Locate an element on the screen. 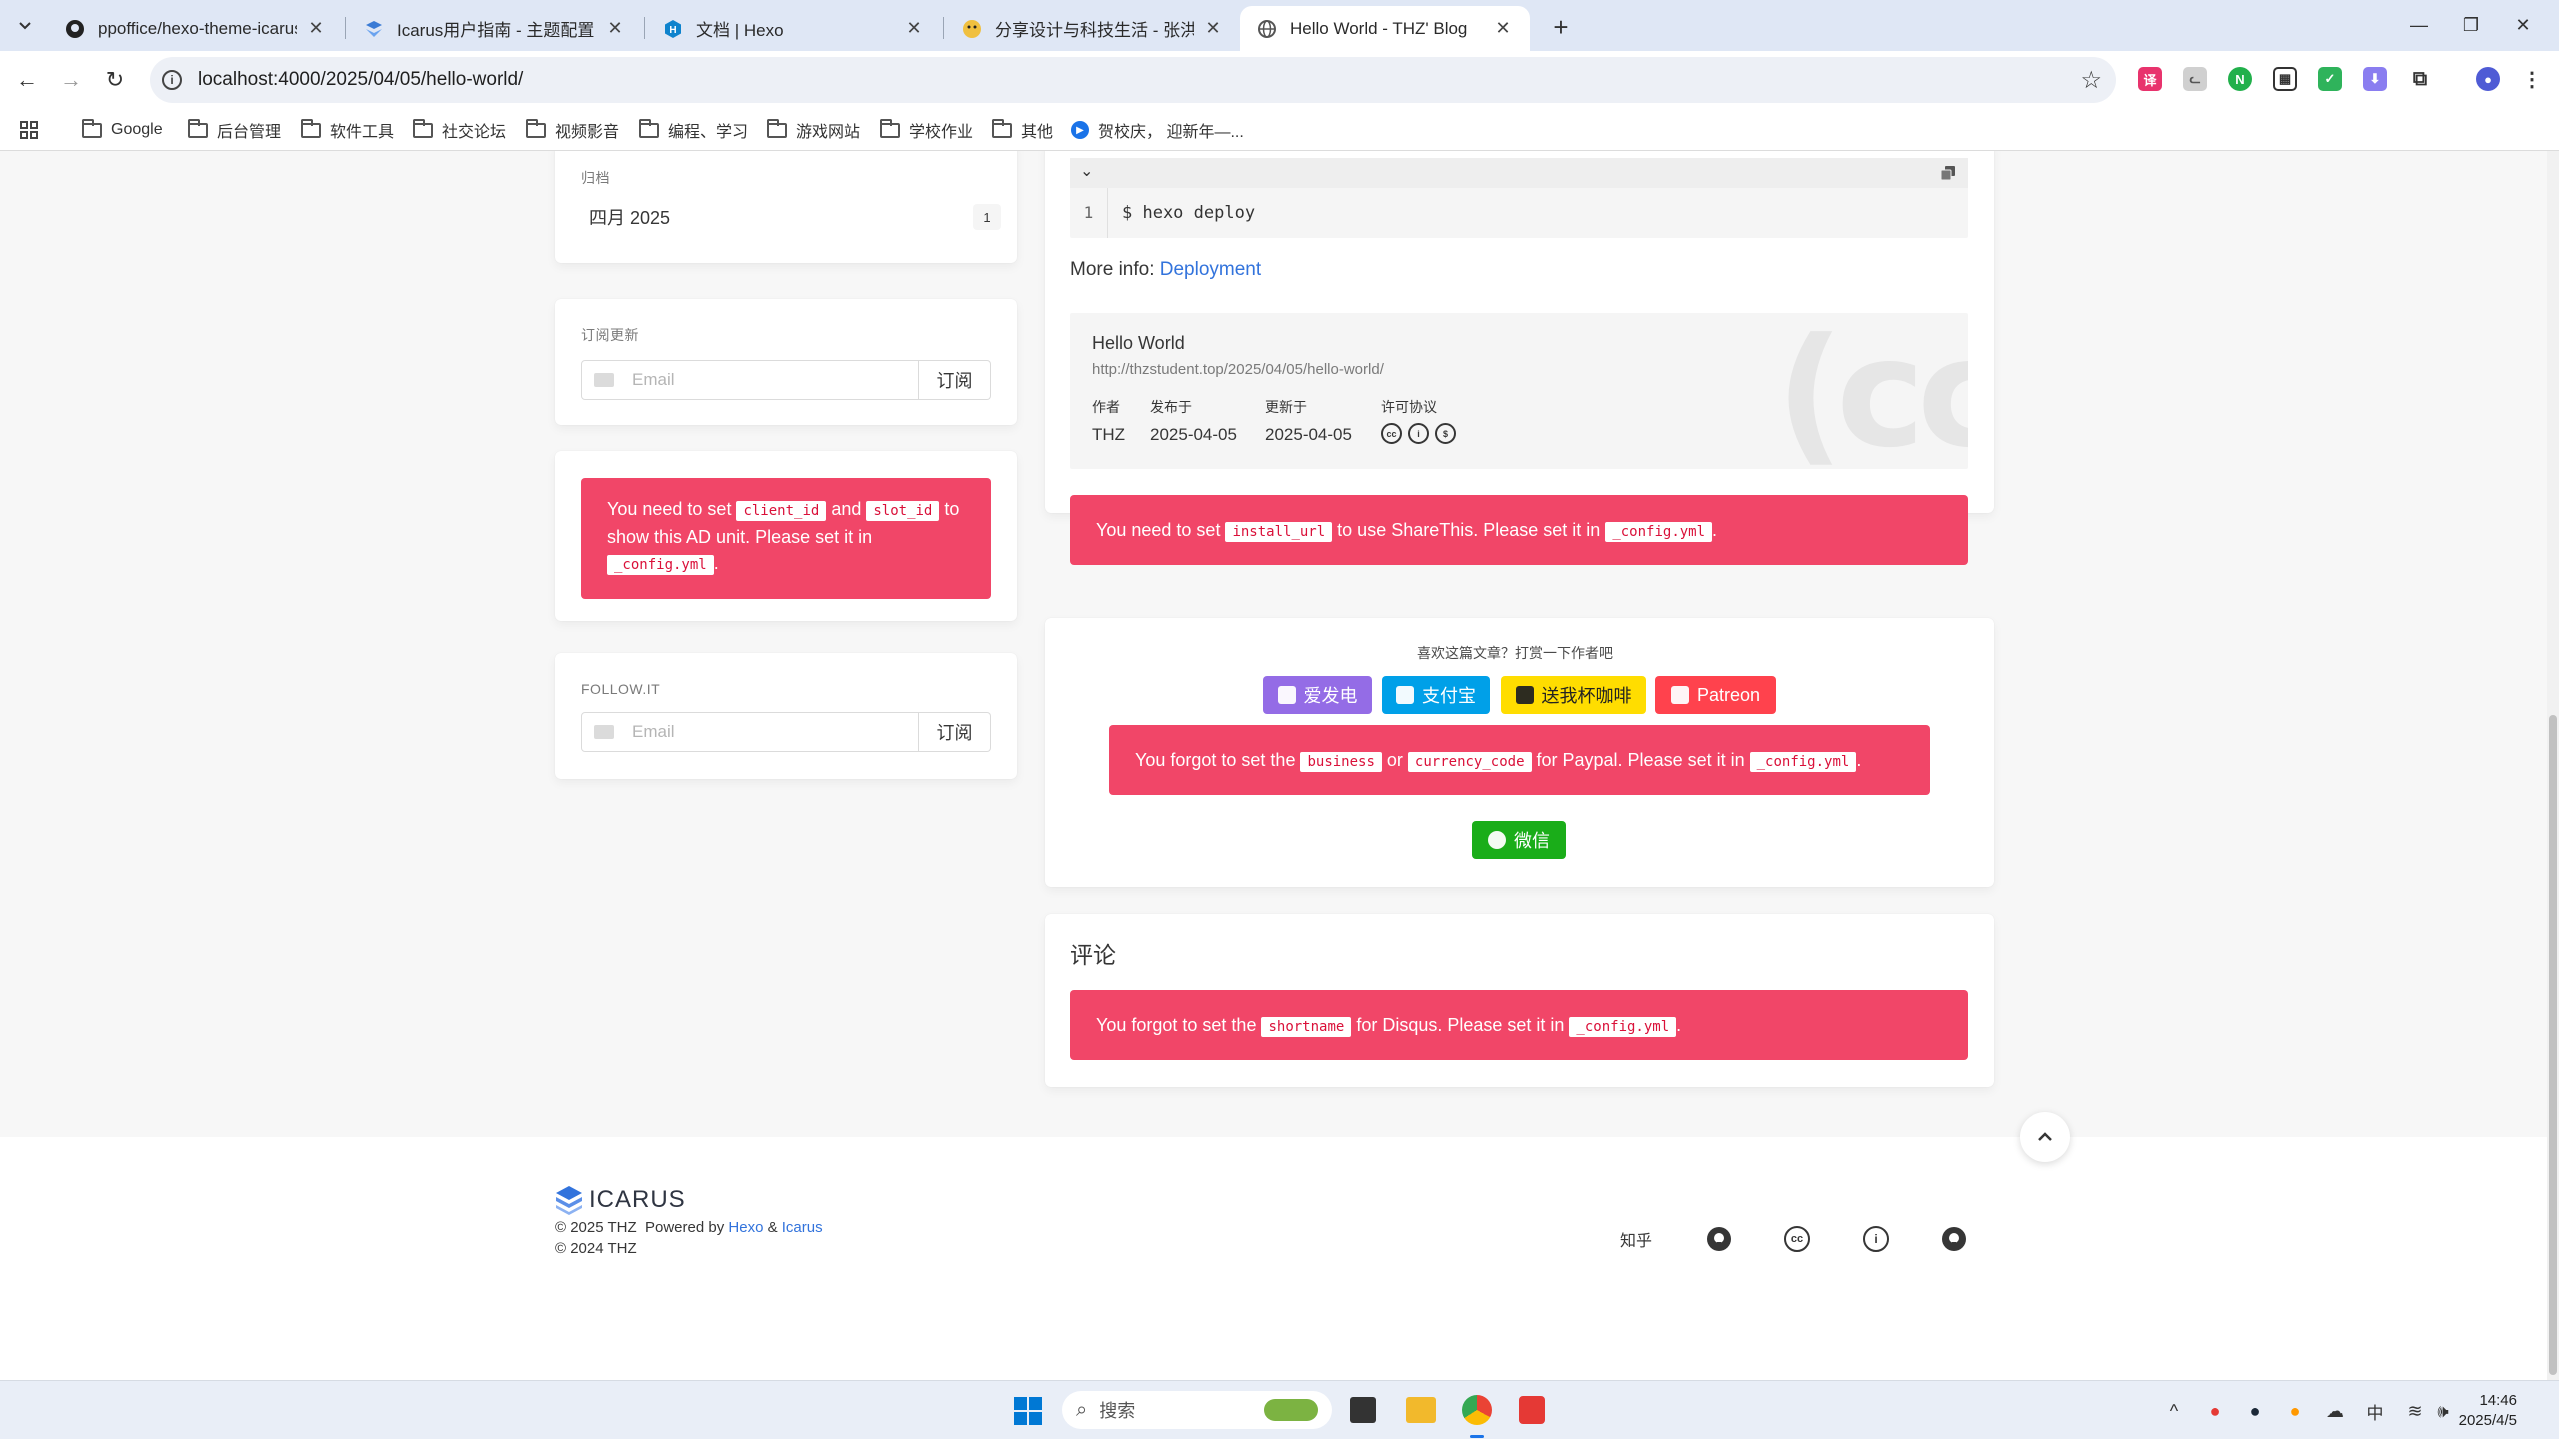 The image size is (2559, 1439). bookmark-folder: 编程、学习 is located at coordinates (693, 130).